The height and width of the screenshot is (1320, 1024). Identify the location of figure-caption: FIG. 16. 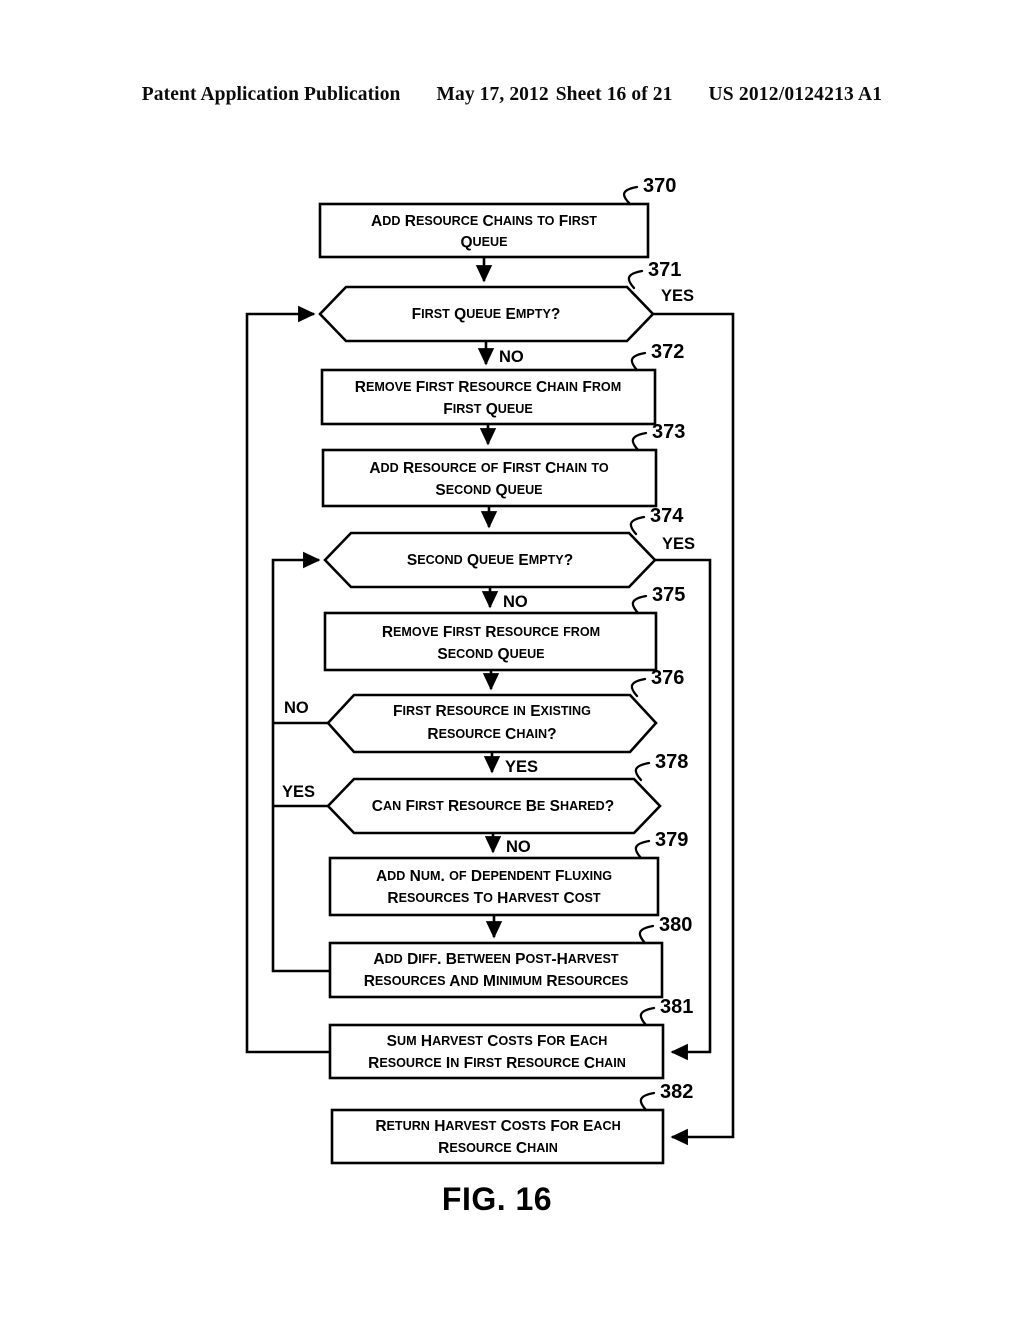
(497, 1199).